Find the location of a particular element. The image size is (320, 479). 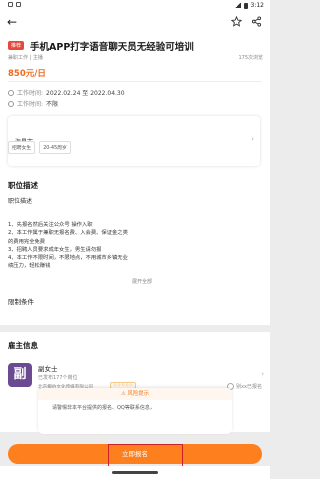

job-title: 手机APP打字语音聊天员无经验可培训 is located at coordinates (112, 47).